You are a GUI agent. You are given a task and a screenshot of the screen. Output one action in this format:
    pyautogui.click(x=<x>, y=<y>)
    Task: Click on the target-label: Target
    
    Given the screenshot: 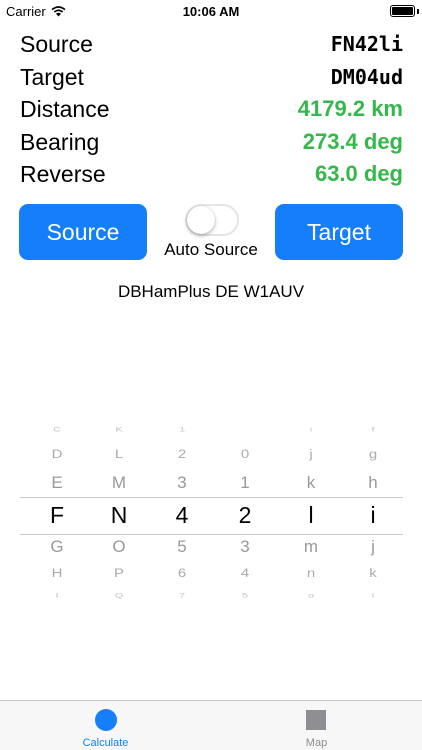 What is the action you would take?
    pyautogui.click(x=52, y=76)
    